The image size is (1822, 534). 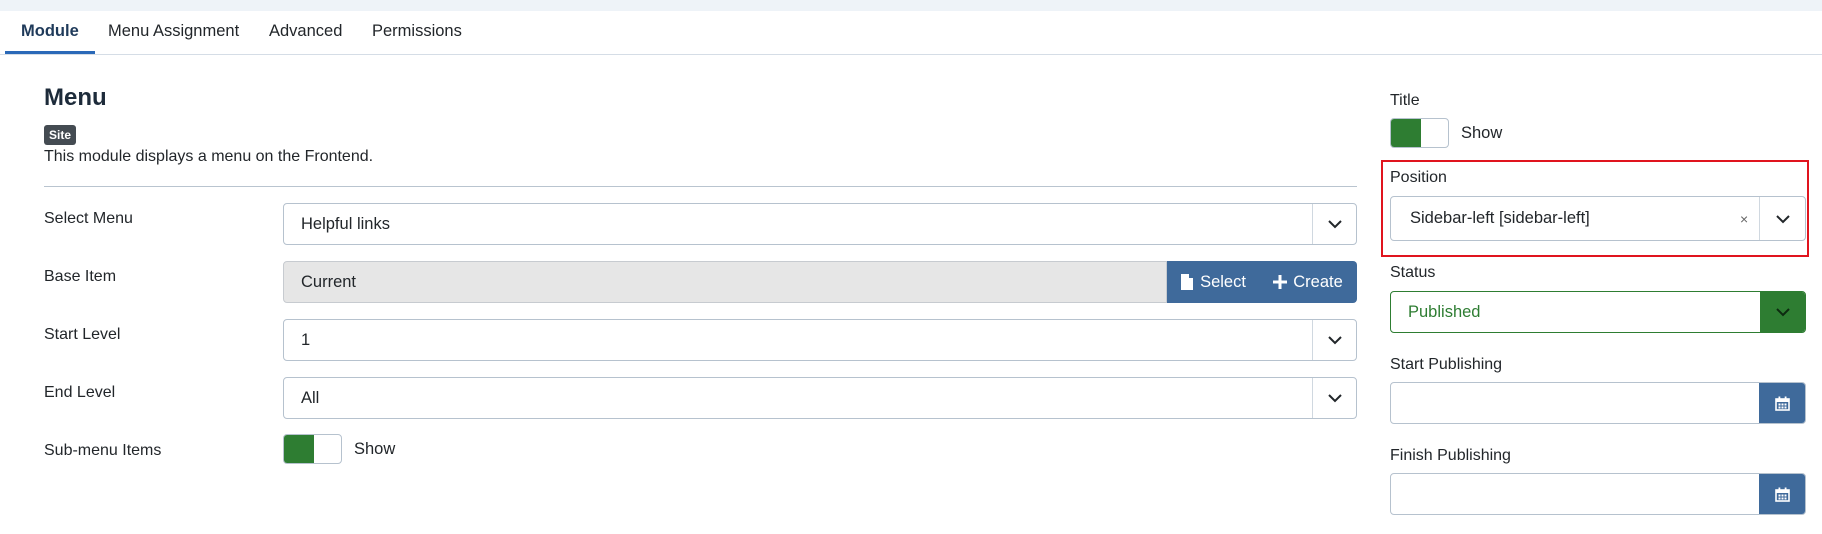 What do you see at coordinates (306, 340) in the screenshot?
I see `start-level-value: 1` at bounding box center [306, 340].